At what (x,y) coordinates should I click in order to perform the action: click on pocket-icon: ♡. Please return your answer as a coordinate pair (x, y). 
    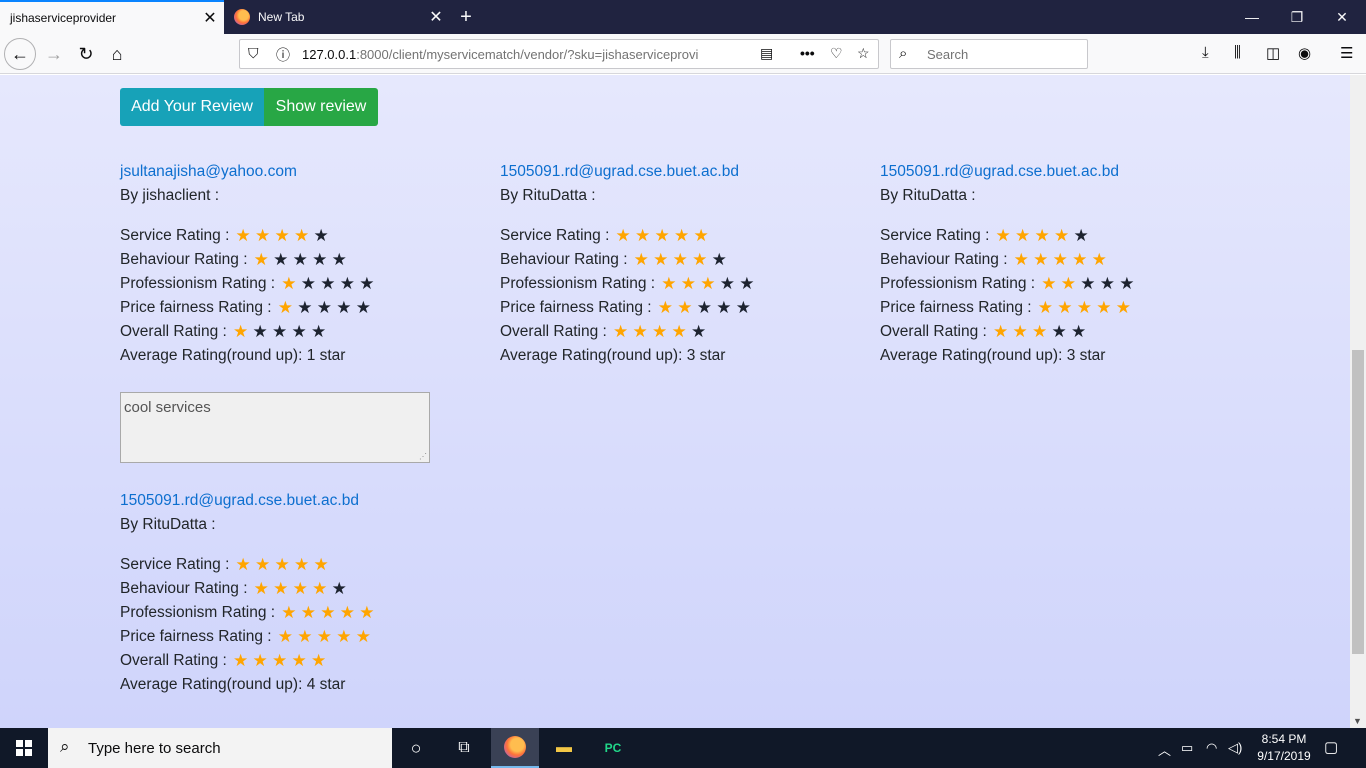
    Looking at the image, I should click on (836, 53).